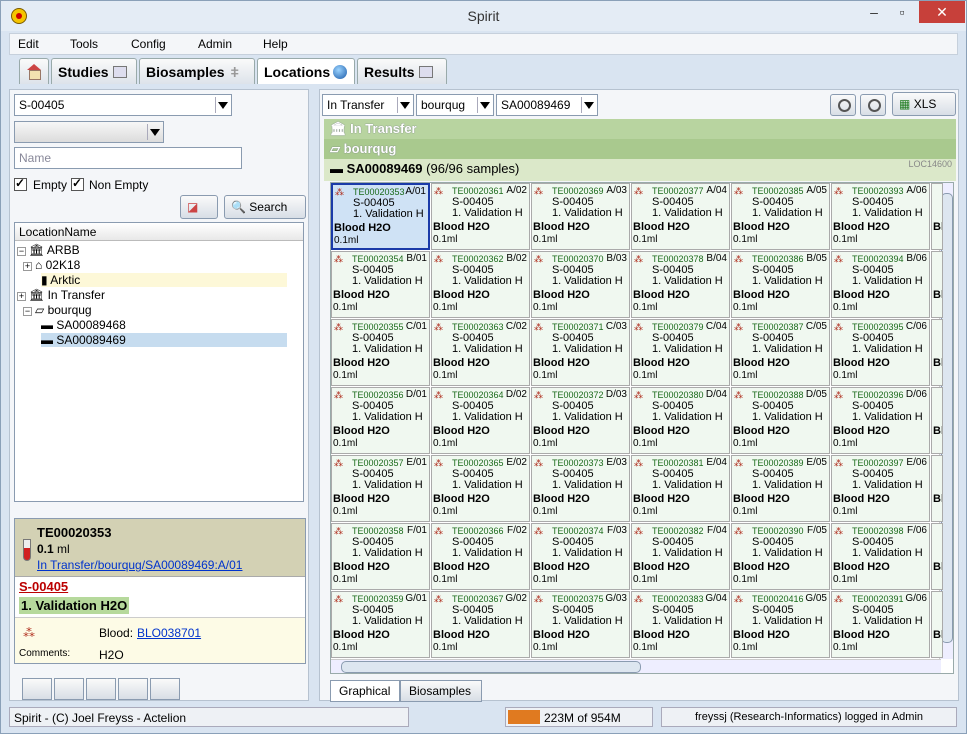 The width and height of the screenshot is (967, 734). I want to click on name-field: Name, so click(128, 158).